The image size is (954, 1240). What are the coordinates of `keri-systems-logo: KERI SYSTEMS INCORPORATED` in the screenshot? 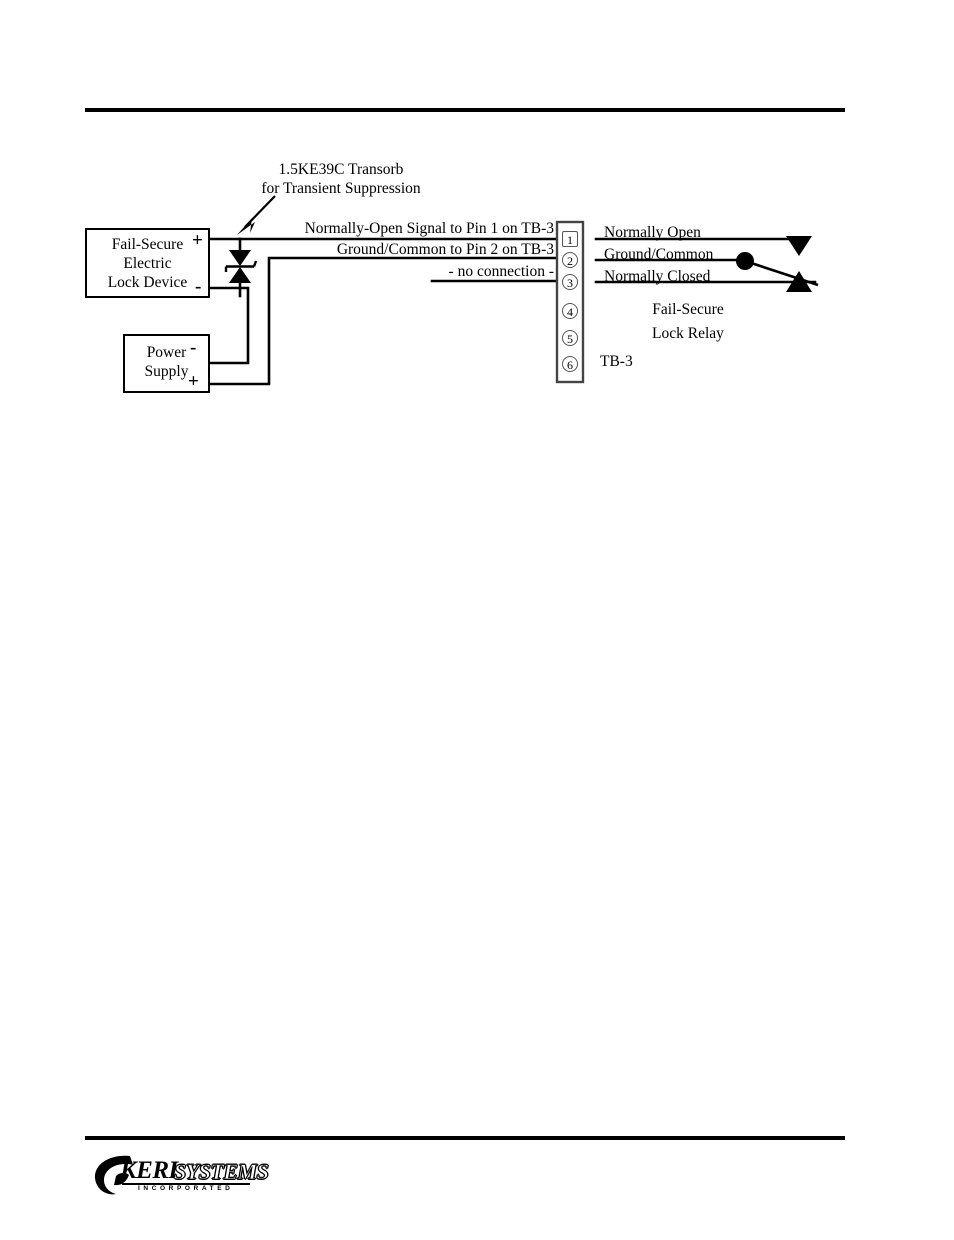 It's located at (180, 1178).